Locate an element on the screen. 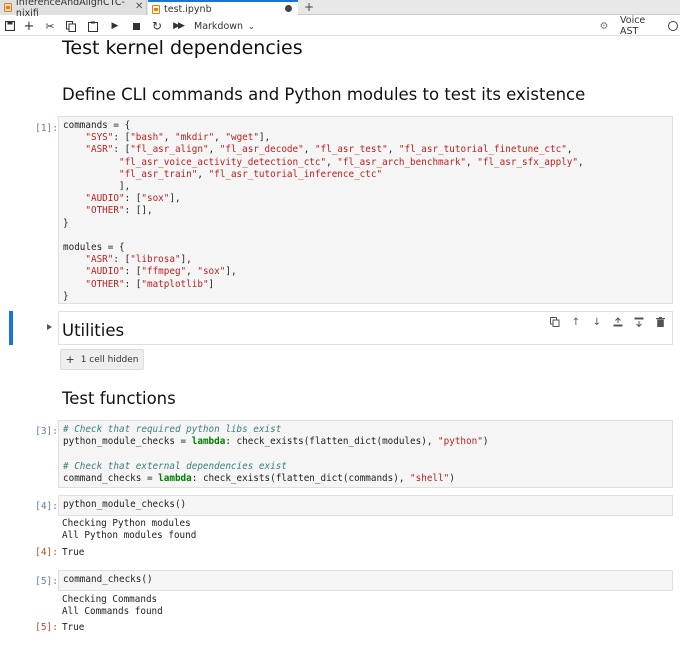 The image size is (680, 663). stop-button is located at coordinates (136, 26).